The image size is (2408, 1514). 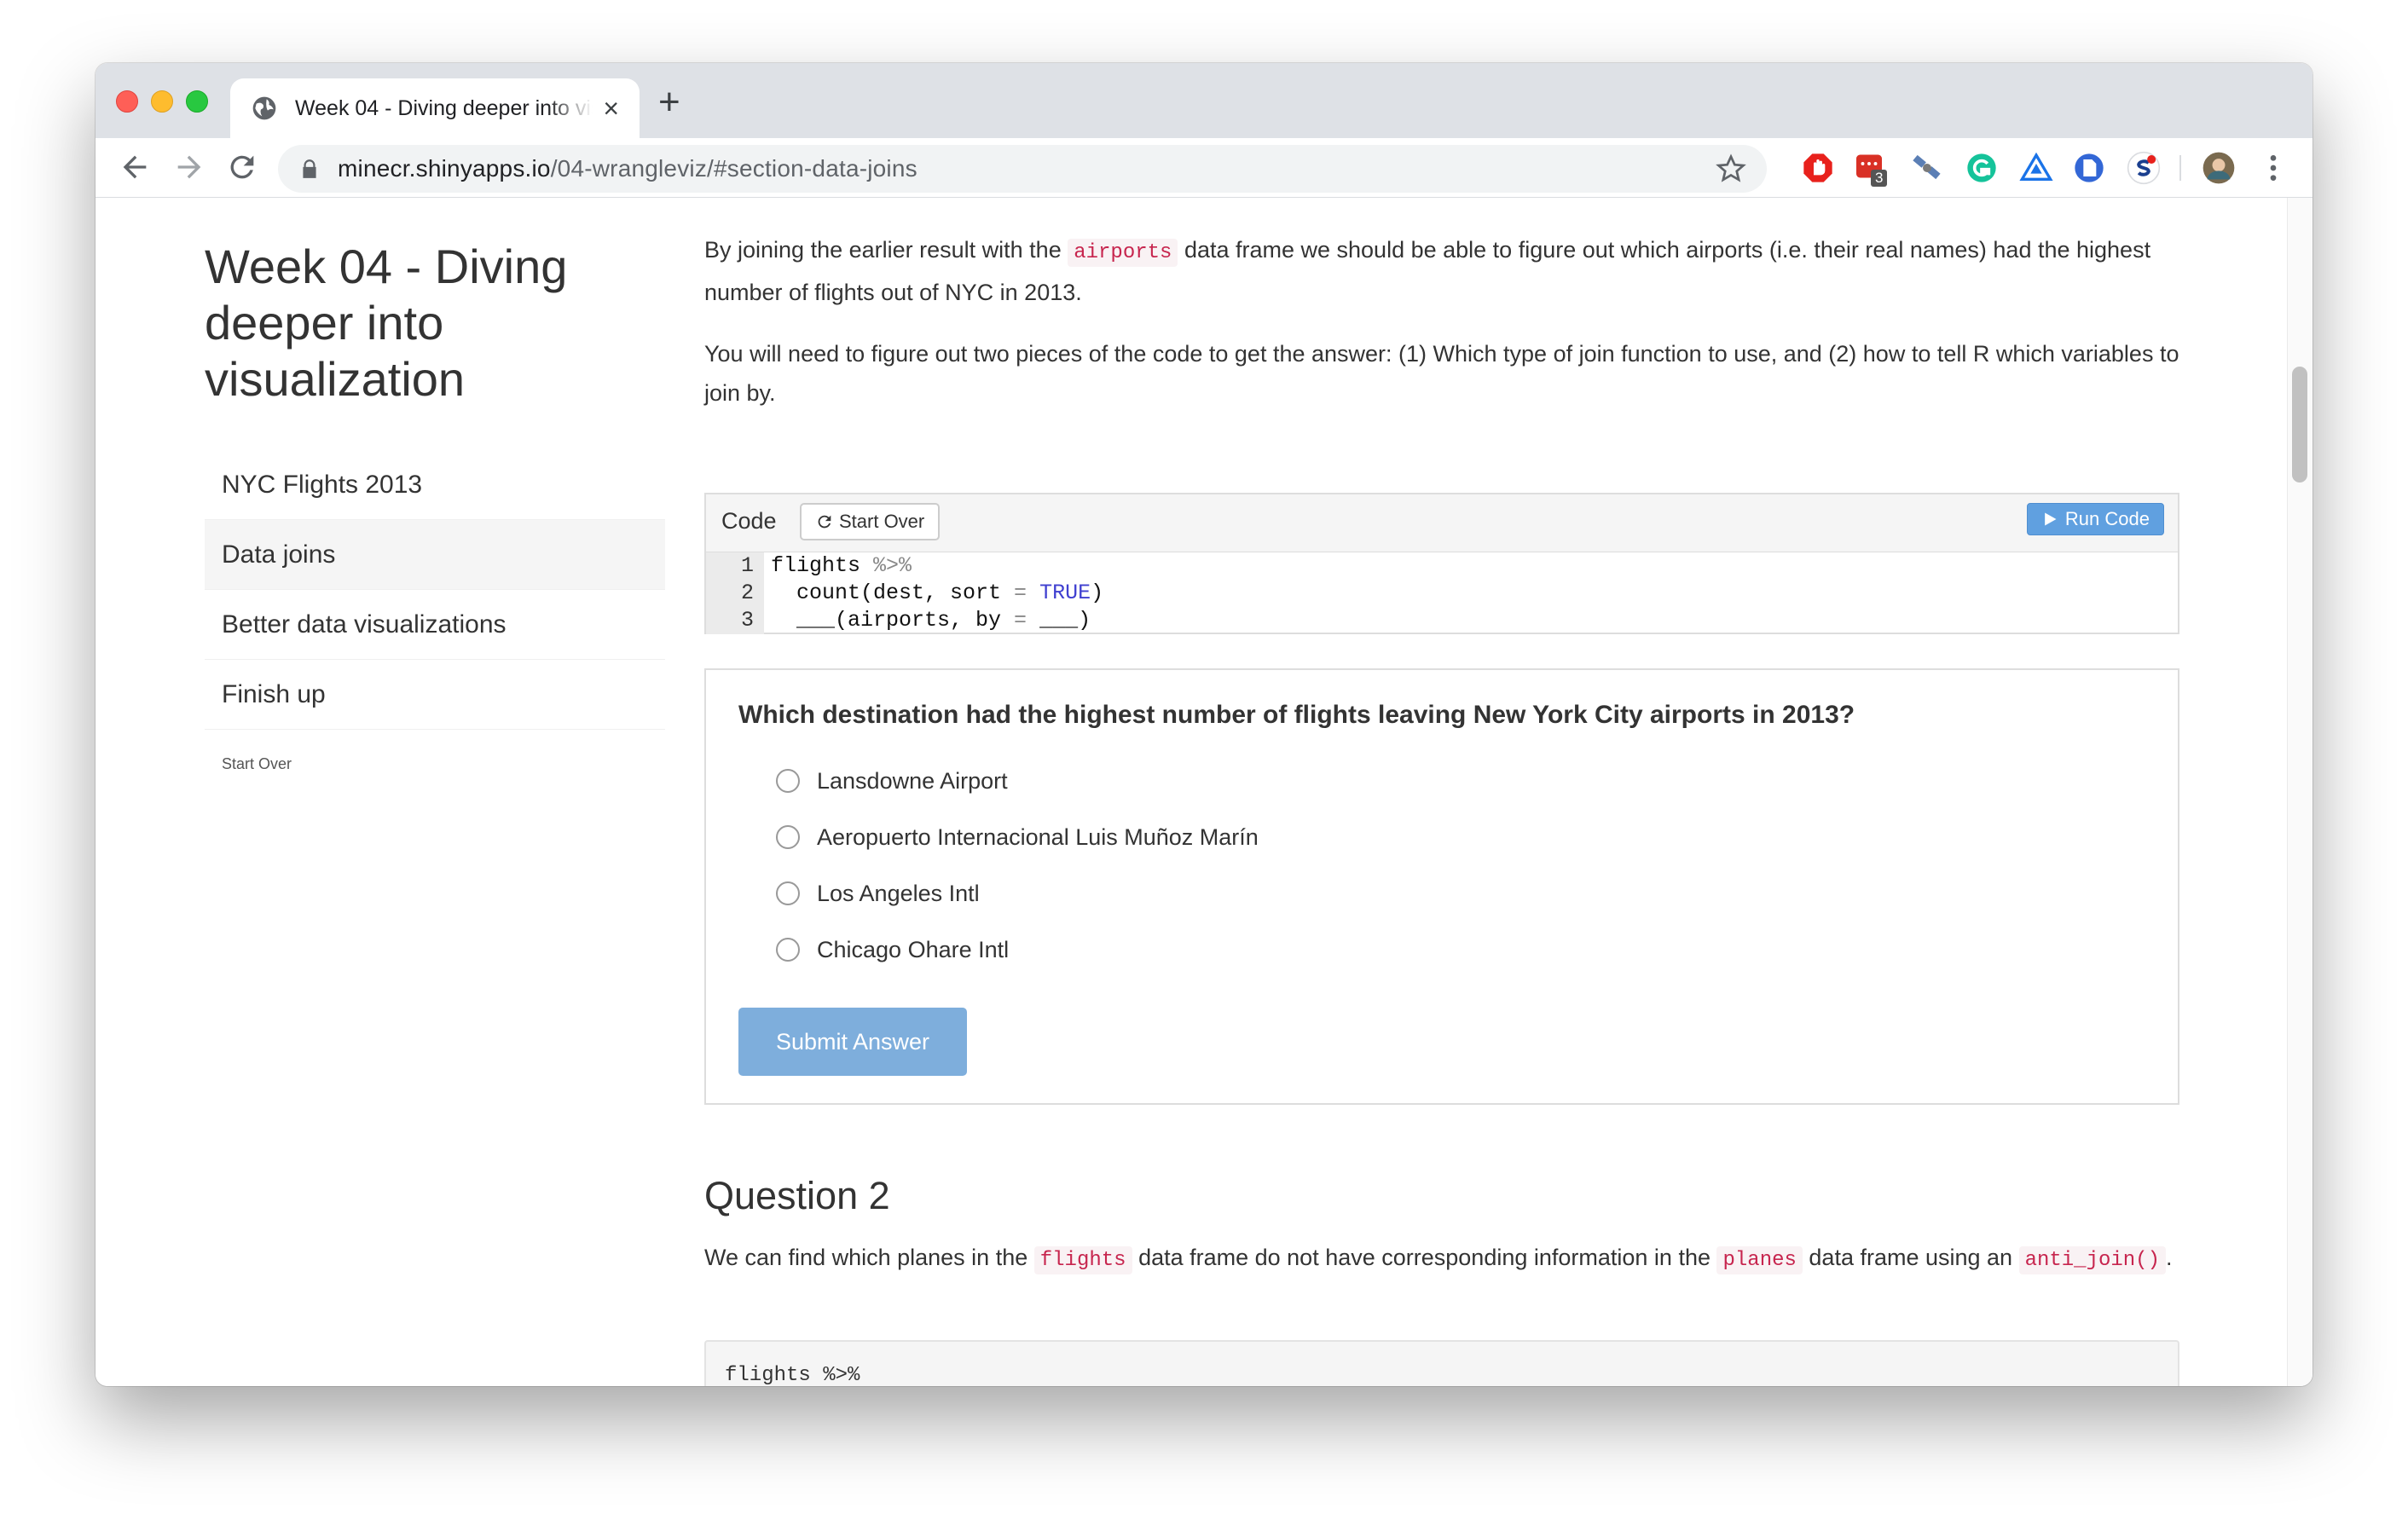 I want to click on back-icon, so click(x=135, y=167).